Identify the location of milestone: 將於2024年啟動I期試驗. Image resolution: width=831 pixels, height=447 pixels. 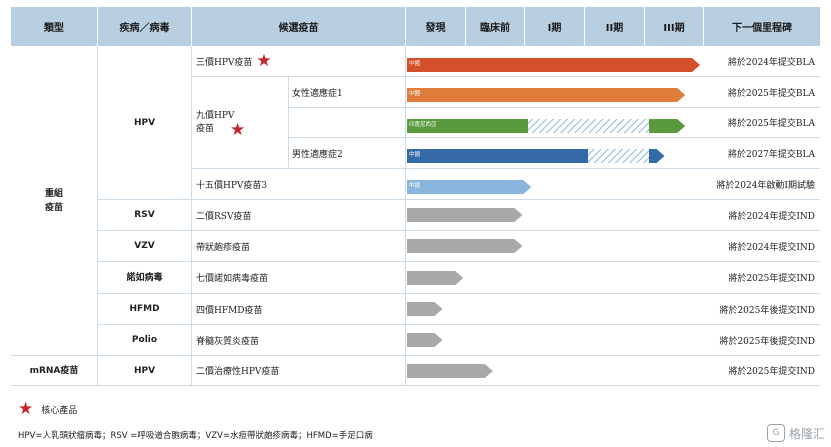
(765, 185).